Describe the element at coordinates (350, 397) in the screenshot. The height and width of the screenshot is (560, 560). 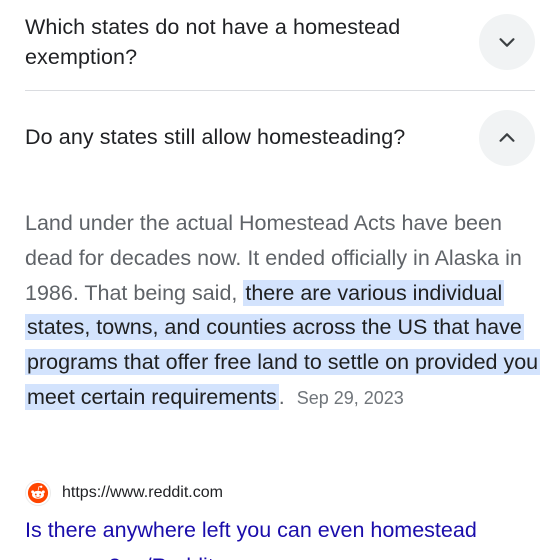
I see `answer-date: Sep 29, 2023` at that location.